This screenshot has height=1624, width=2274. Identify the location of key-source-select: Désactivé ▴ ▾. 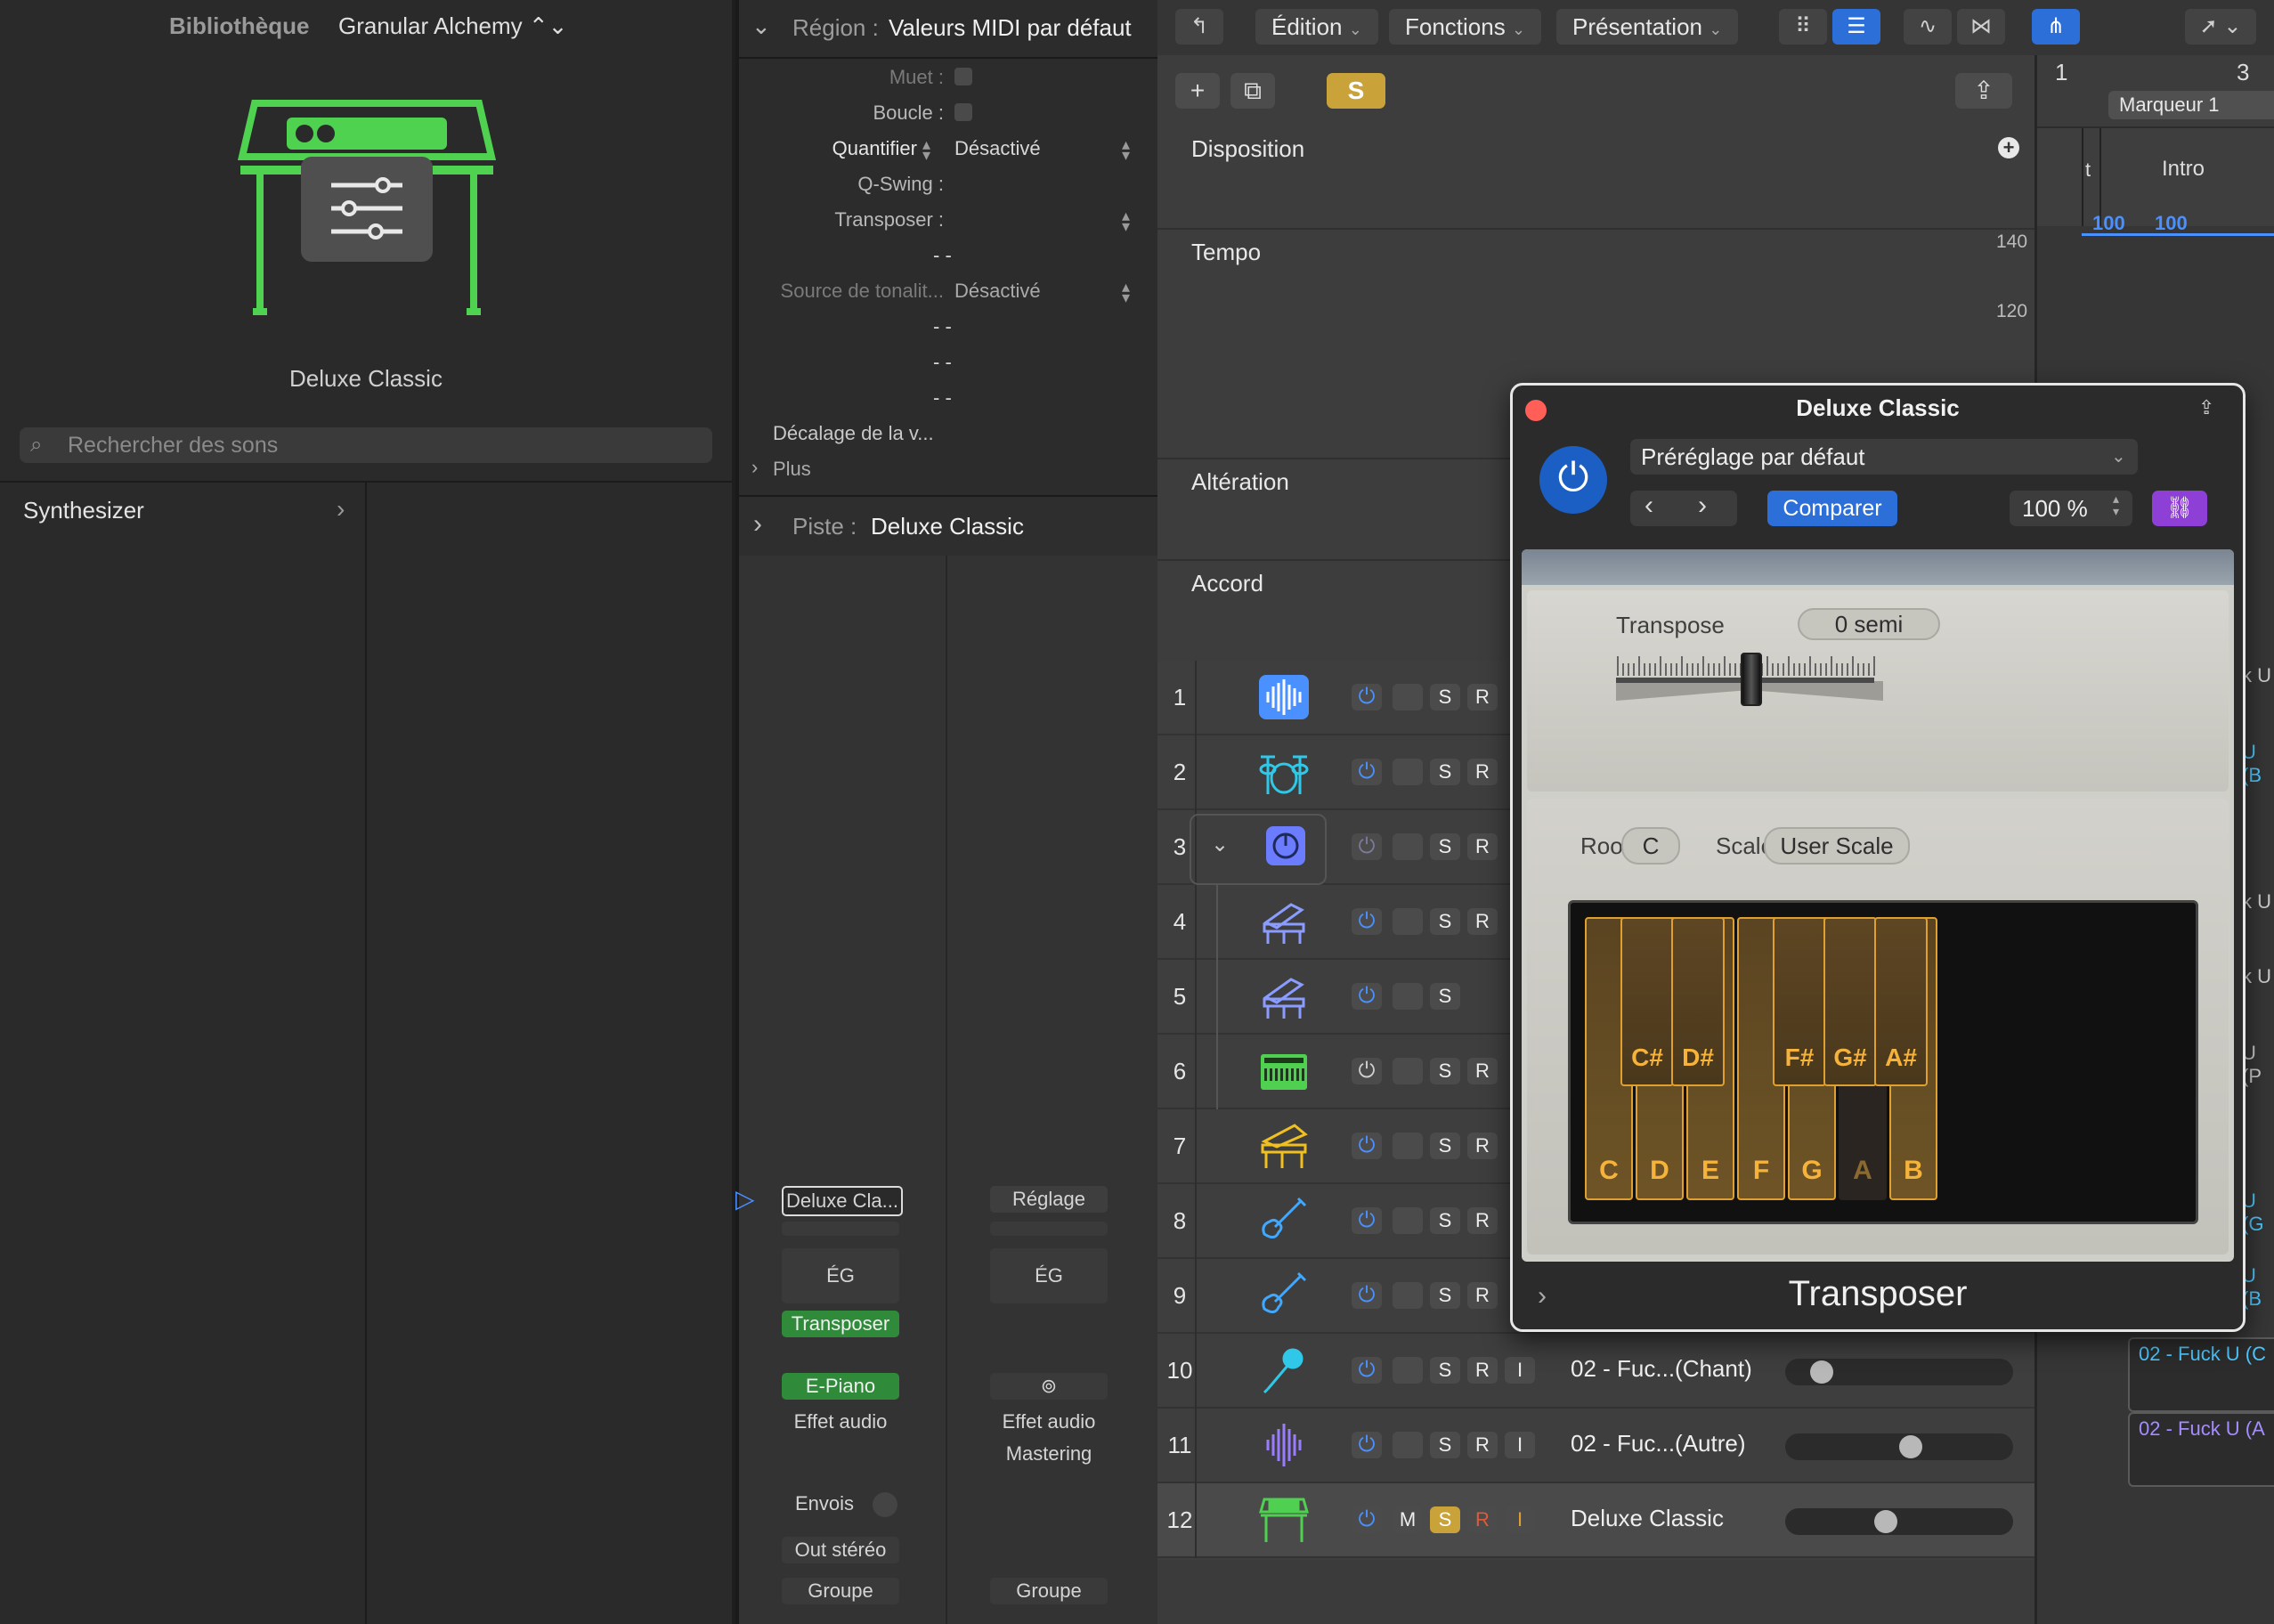
(1046, 291).